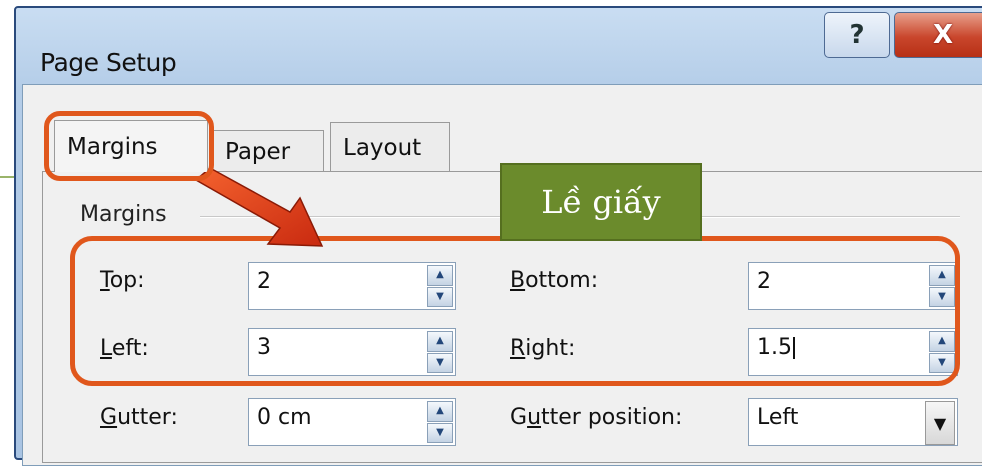 The height and width of the screenshot is (466, 982). What do you see at coordinates (129, 146) in the screenshot?
I see `margins-tab-highlight` at bounding box center [129, 146].